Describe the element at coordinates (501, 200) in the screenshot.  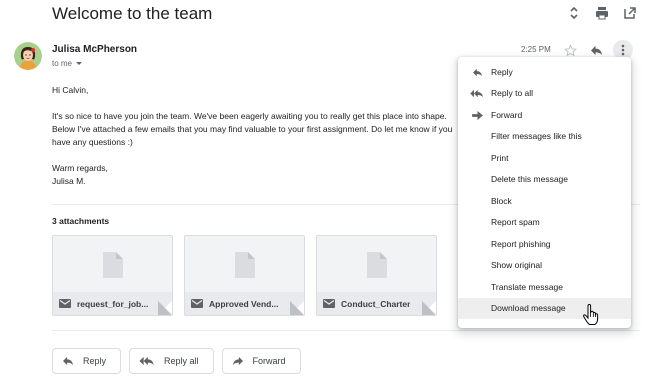
I see `menu-item-label: Block` at that location.